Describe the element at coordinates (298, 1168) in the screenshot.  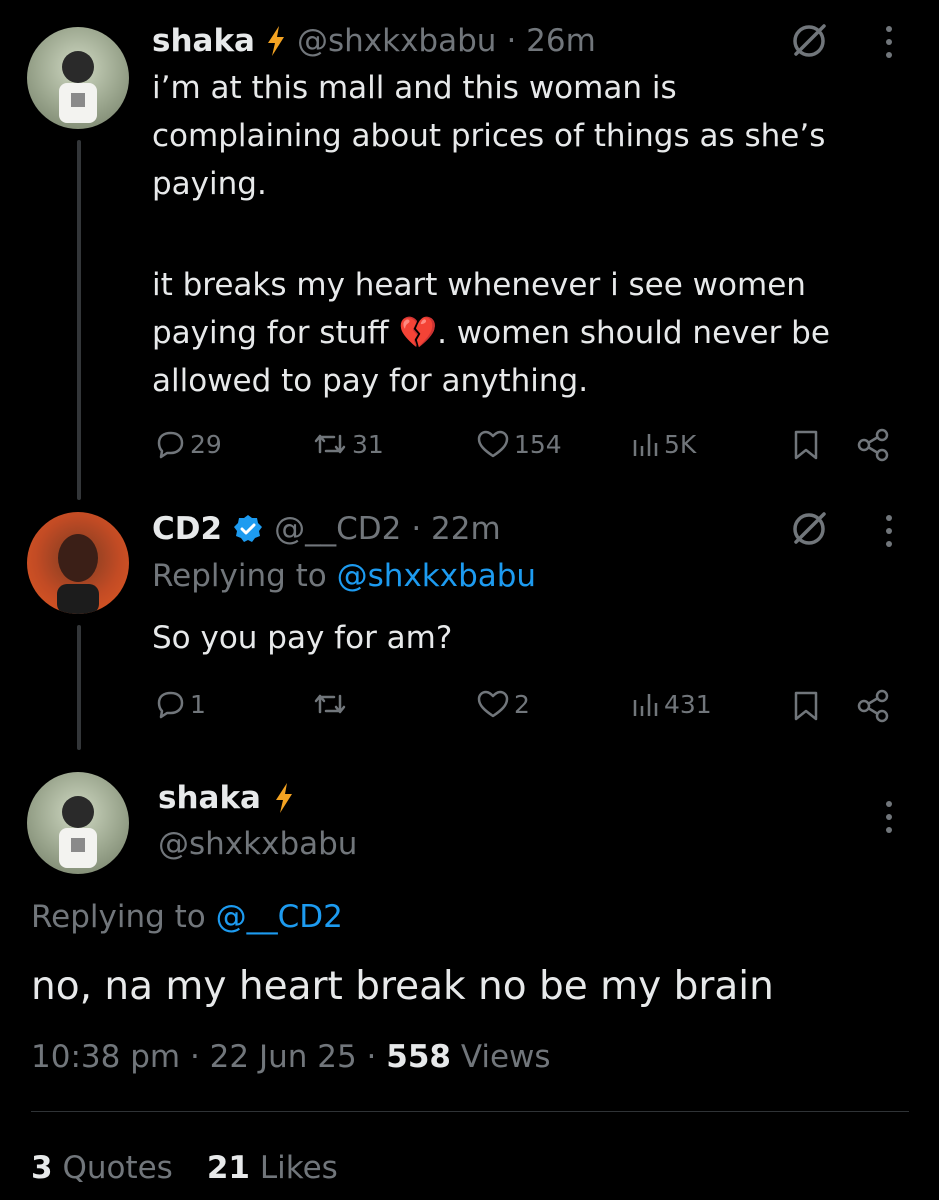
I see `likes-label: Likes` at that location.